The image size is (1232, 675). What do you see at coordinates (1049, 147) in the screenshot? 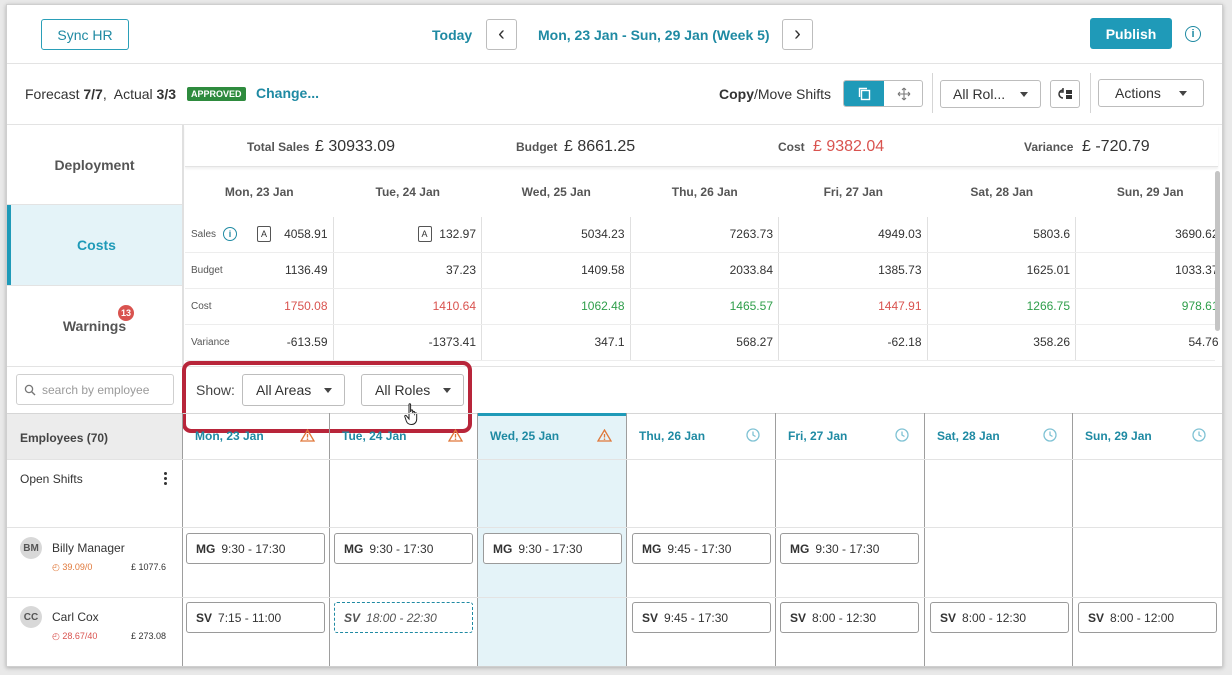
I see `variance-label: Variance` at bounding box center [1049, 147].